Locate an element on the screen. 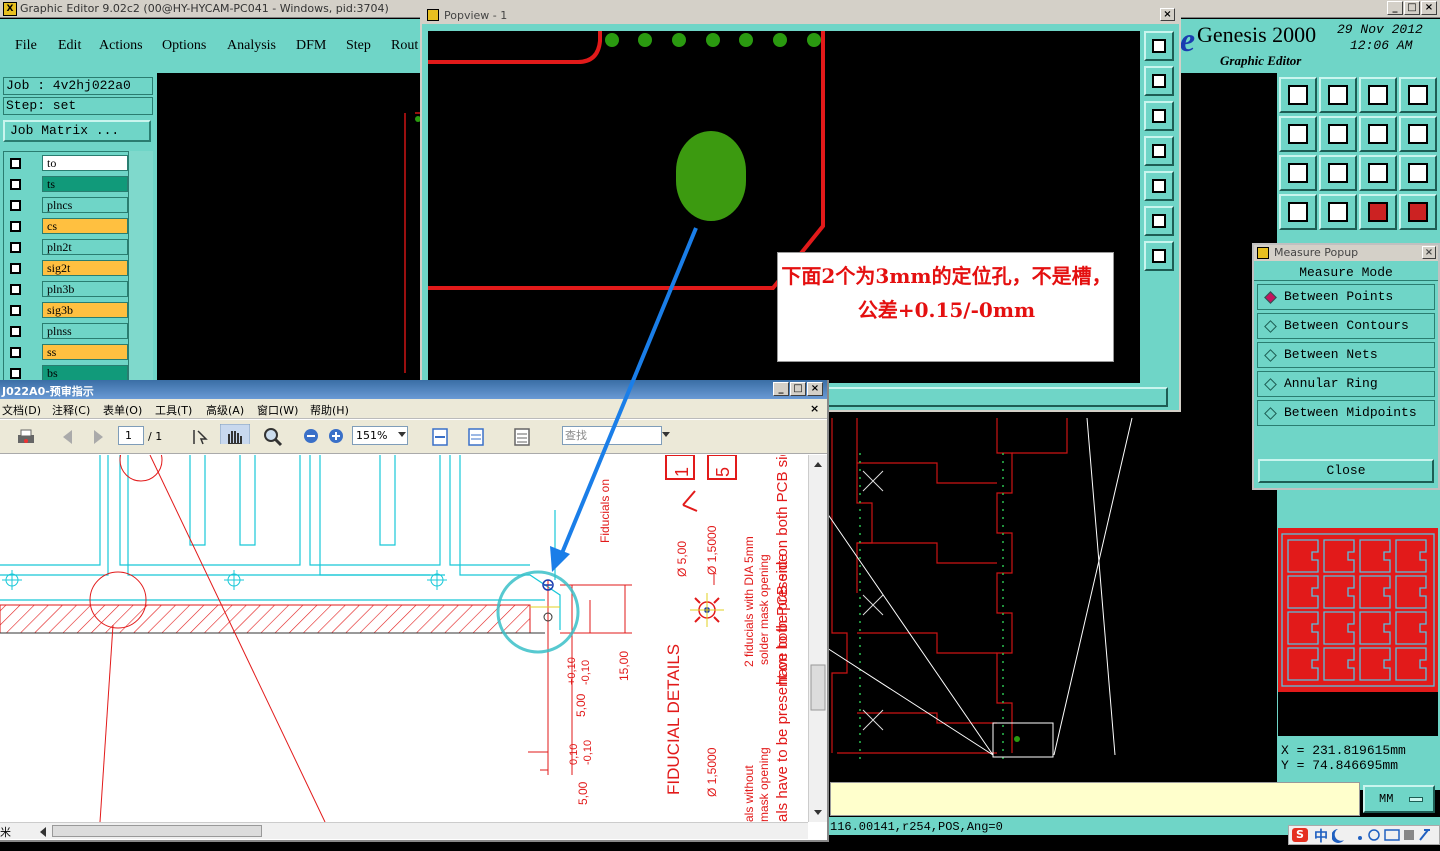 The height and width of the screenshot is (851, 1440). pdf-document-close-button: × is located at coordinates (814, 408).